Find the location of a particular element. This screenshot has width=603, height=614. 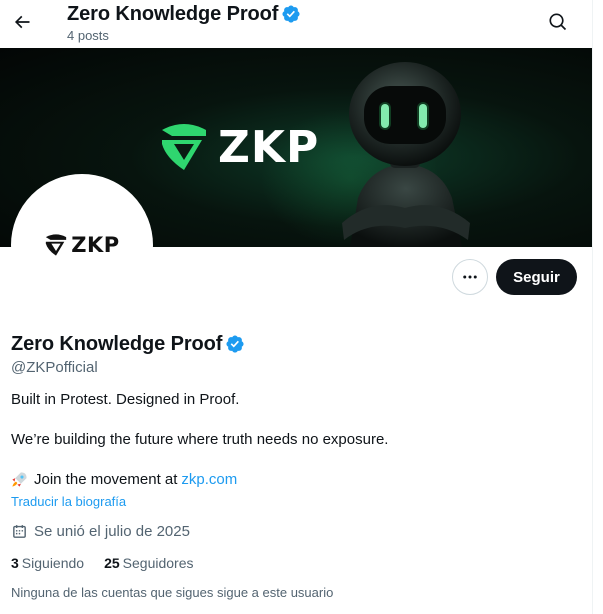

search-icon is located at coordinates (558, 22).